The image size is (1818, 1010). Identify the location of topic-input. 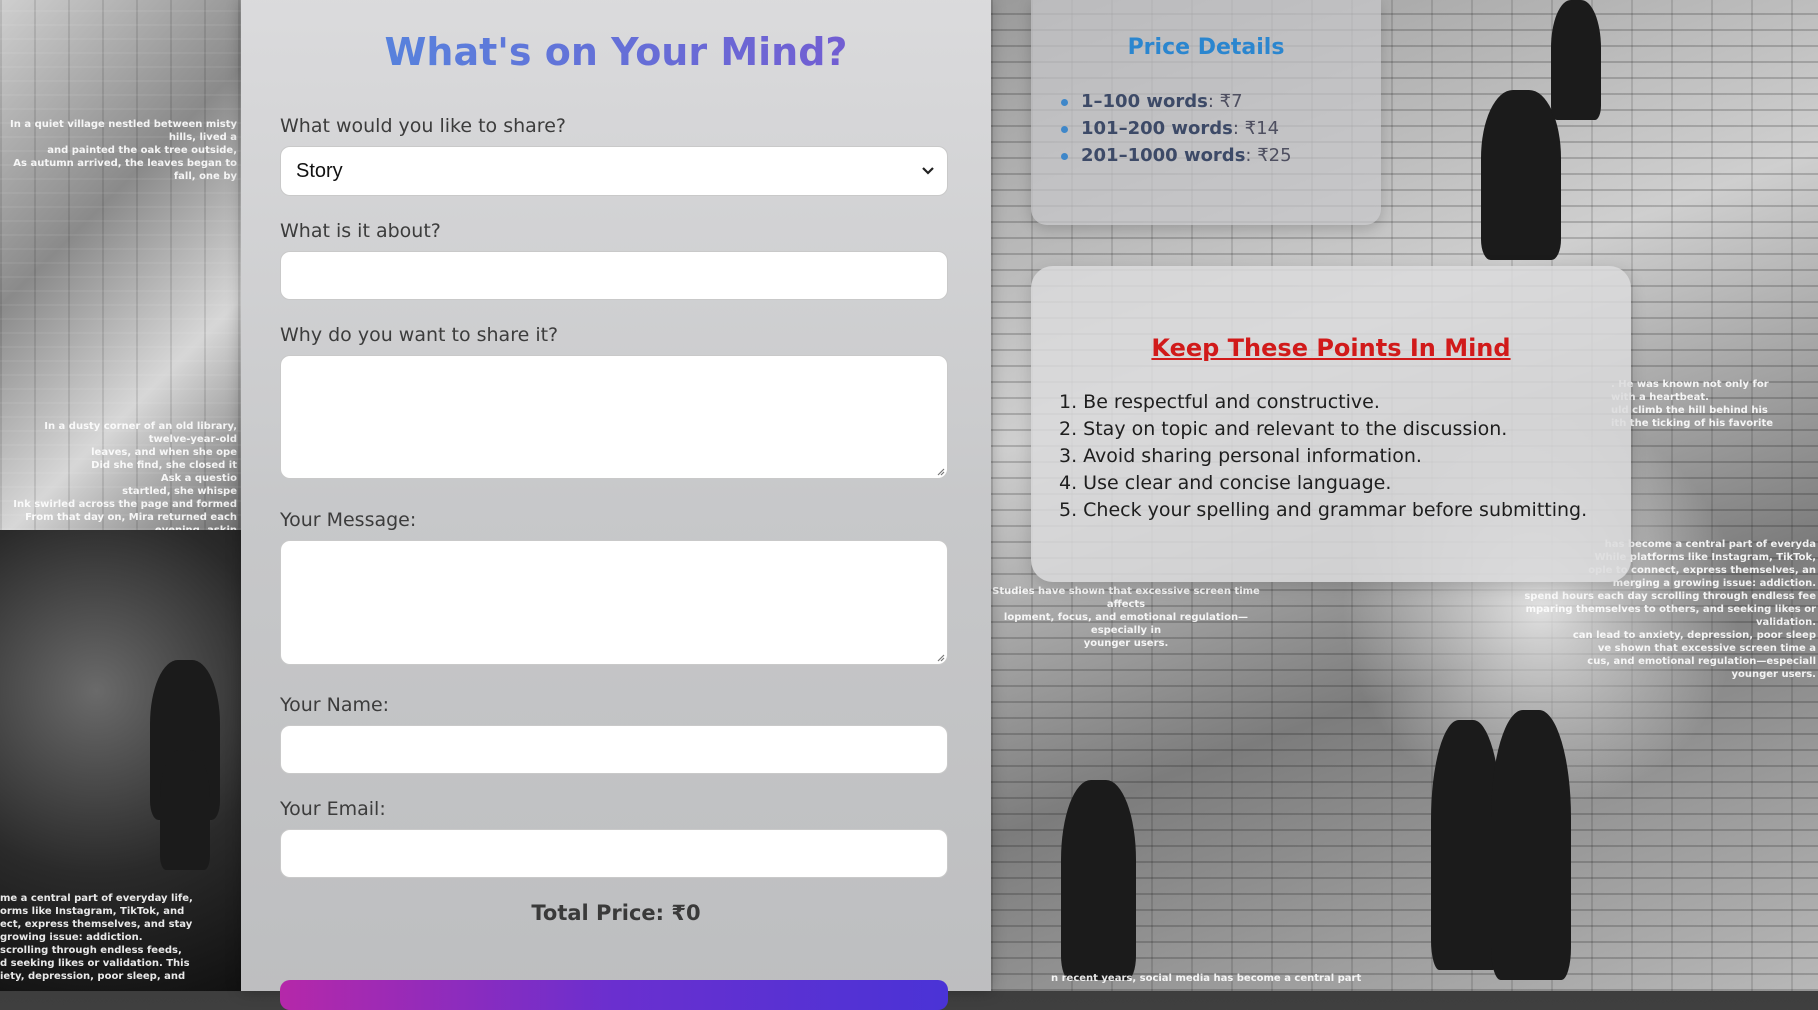
(614, 275).